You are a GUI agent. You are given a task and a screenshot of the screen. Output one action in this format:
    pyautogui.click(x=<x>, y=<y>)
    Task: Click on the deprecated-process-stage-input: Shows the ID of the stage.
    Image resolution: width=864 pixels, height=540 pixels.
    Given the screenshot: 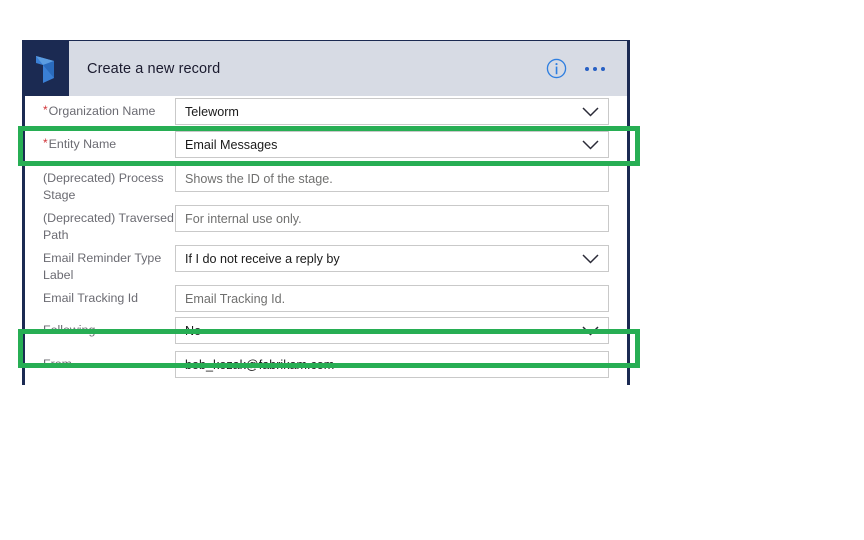 What is the action you would take?
    pyautogui.click(x=392, y=178)
    